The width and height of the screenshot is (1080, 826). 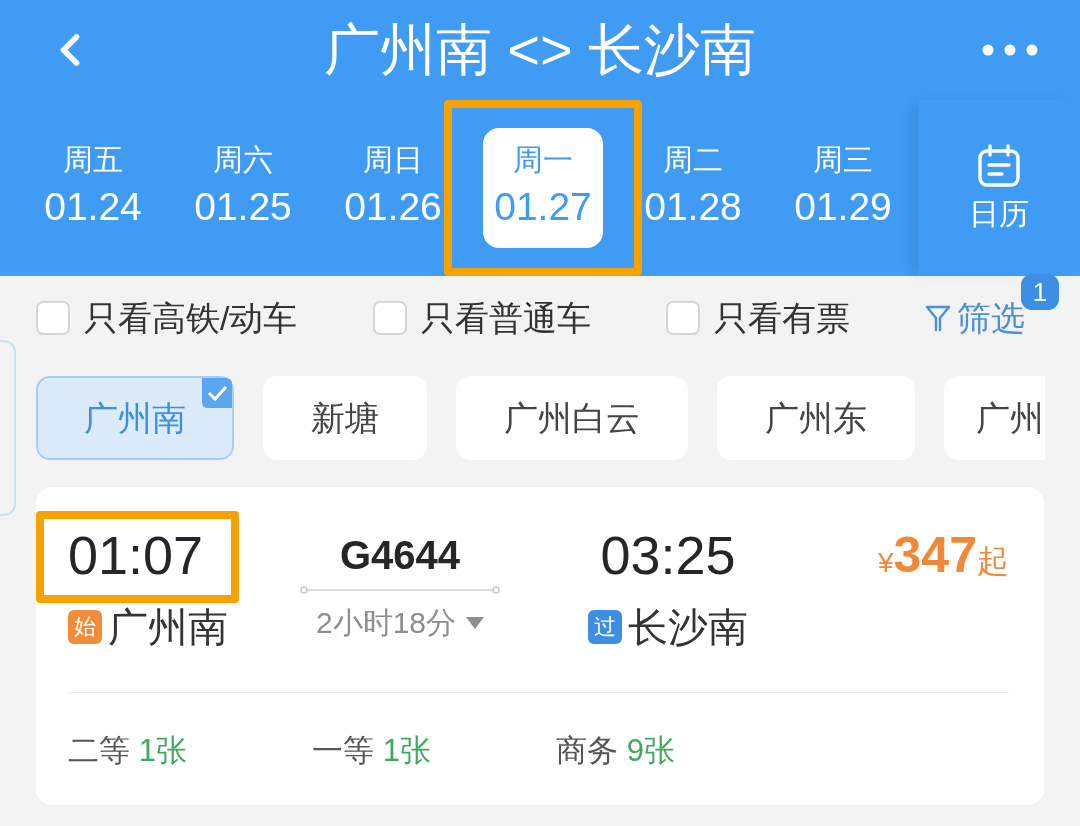 I want to click on station-tag: 过, so click(x=605, y=627).